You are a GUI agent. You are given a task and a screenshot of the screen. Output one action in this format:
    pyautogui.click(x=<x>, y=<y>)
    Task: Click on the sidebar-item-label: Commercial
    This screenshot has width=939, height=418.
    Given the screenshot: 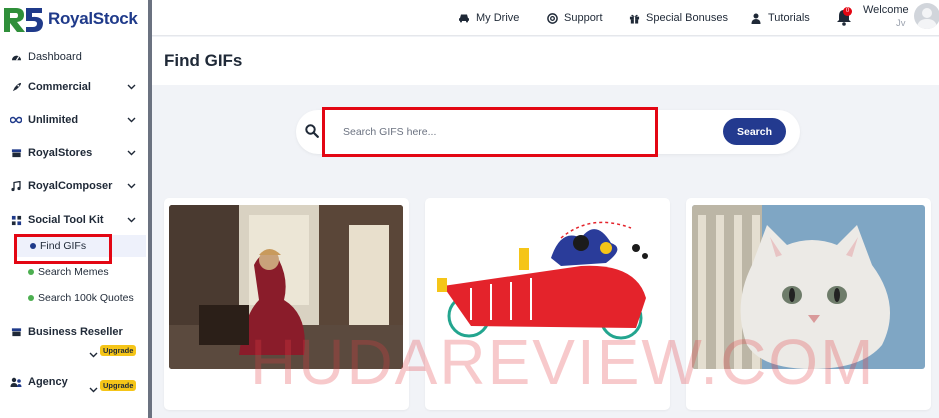 What is the action you would take?
    pyautogui.click(x=59, y=87)
    